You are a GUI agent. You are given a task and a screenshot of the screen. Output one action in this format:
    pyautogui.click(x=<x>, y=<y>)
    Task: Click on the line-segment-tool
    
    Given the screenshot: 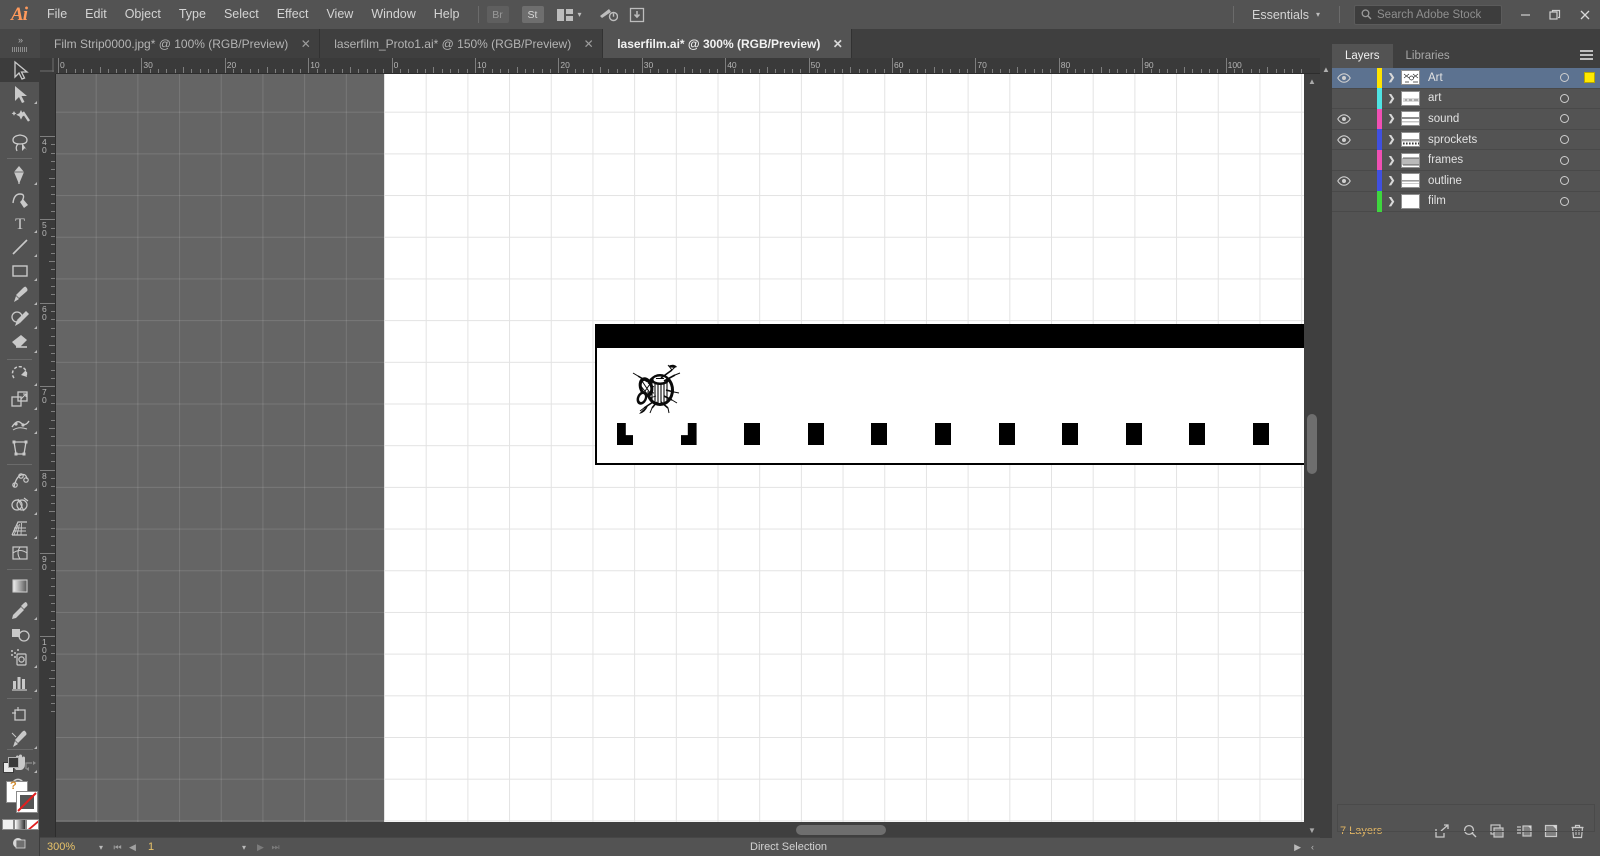 What is the action you would take?
    pyautogui.click(x=20, y=247)
    